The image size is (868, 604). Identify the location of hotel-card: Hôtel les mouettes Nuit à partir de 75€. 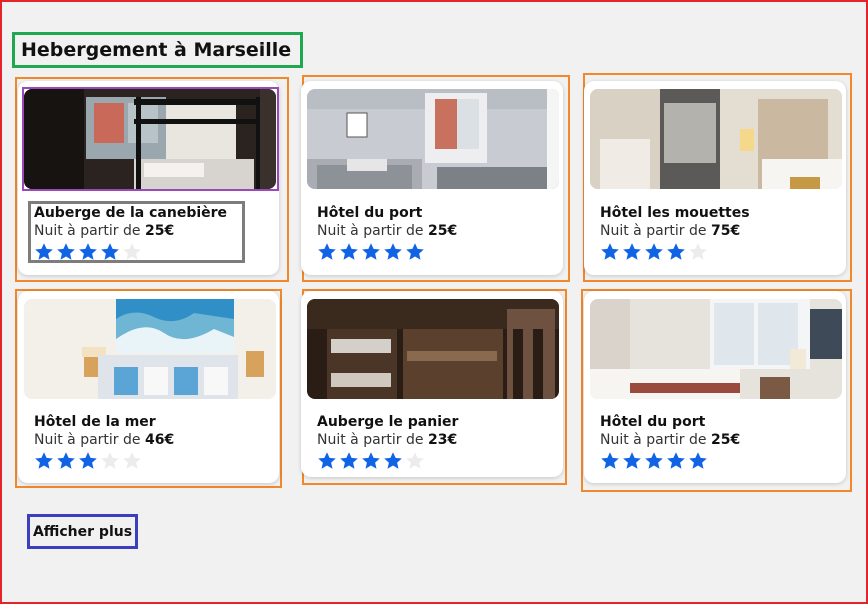
(715, 178).